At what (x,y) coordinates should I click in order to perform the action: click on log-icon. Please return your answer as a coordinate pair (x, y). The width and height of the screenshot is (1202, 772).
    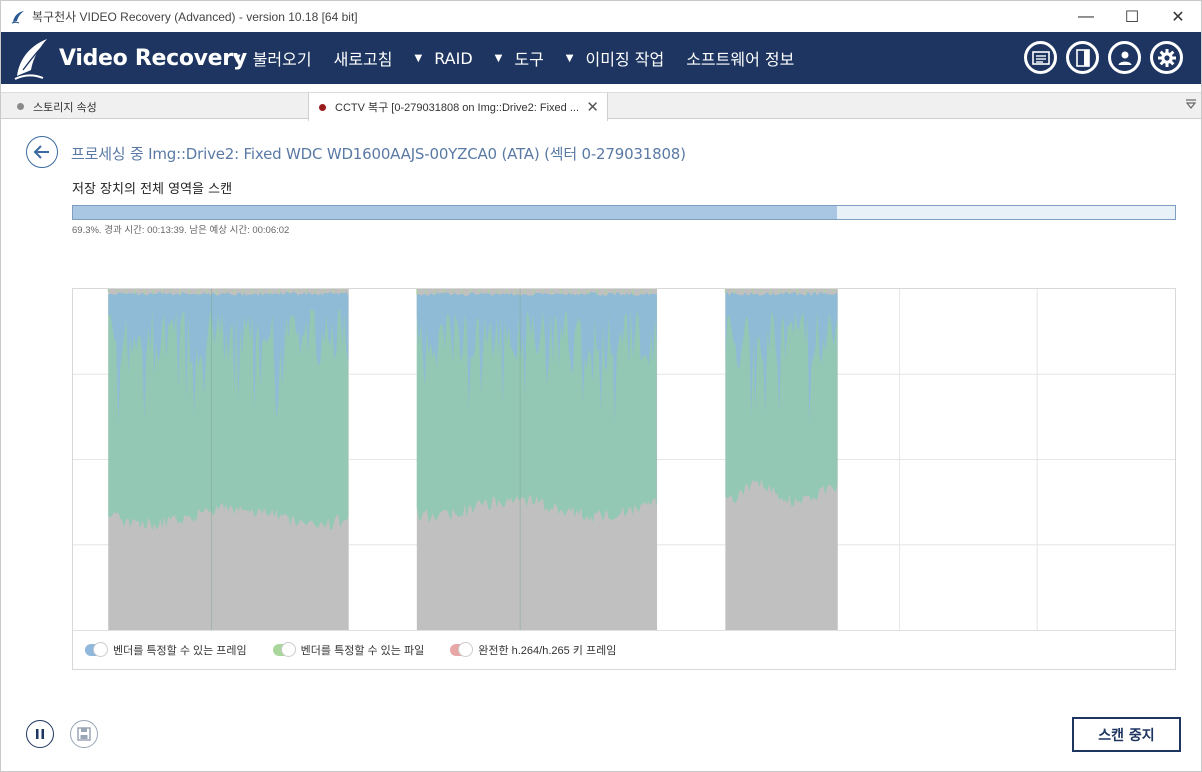
    Looking at the image, I should click on (1040, 57).